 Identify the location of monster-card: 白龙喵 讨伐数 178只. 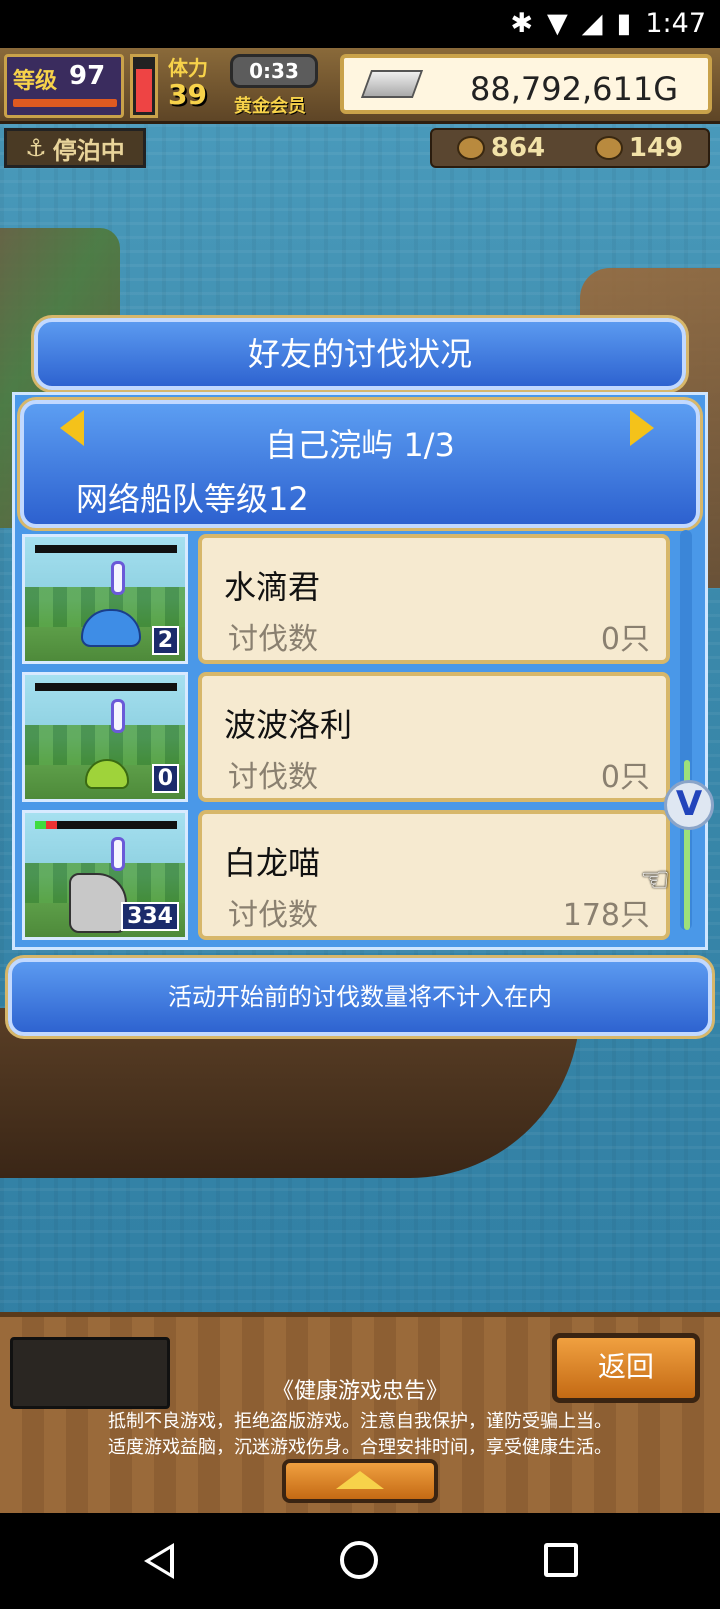
(434, 875).